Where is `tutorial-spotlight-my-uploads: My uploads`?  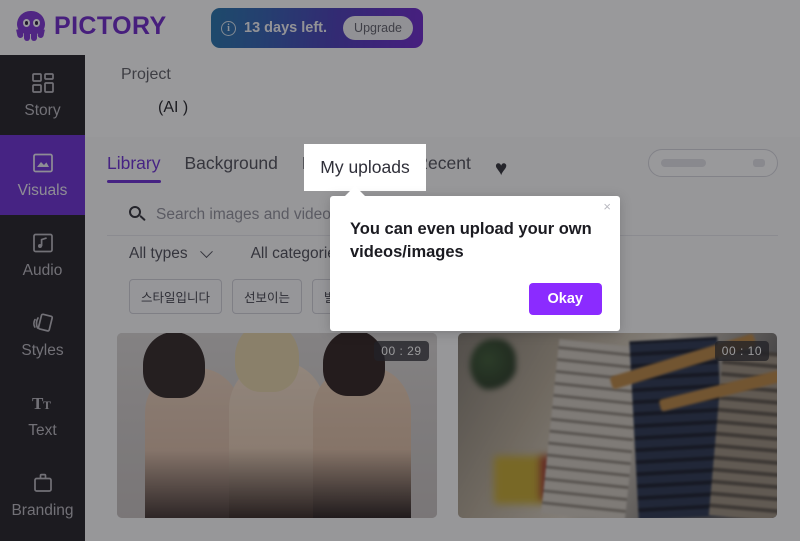
tutorial-spotlight-my-uploads: My uploads is located at coordinates (365, 167).